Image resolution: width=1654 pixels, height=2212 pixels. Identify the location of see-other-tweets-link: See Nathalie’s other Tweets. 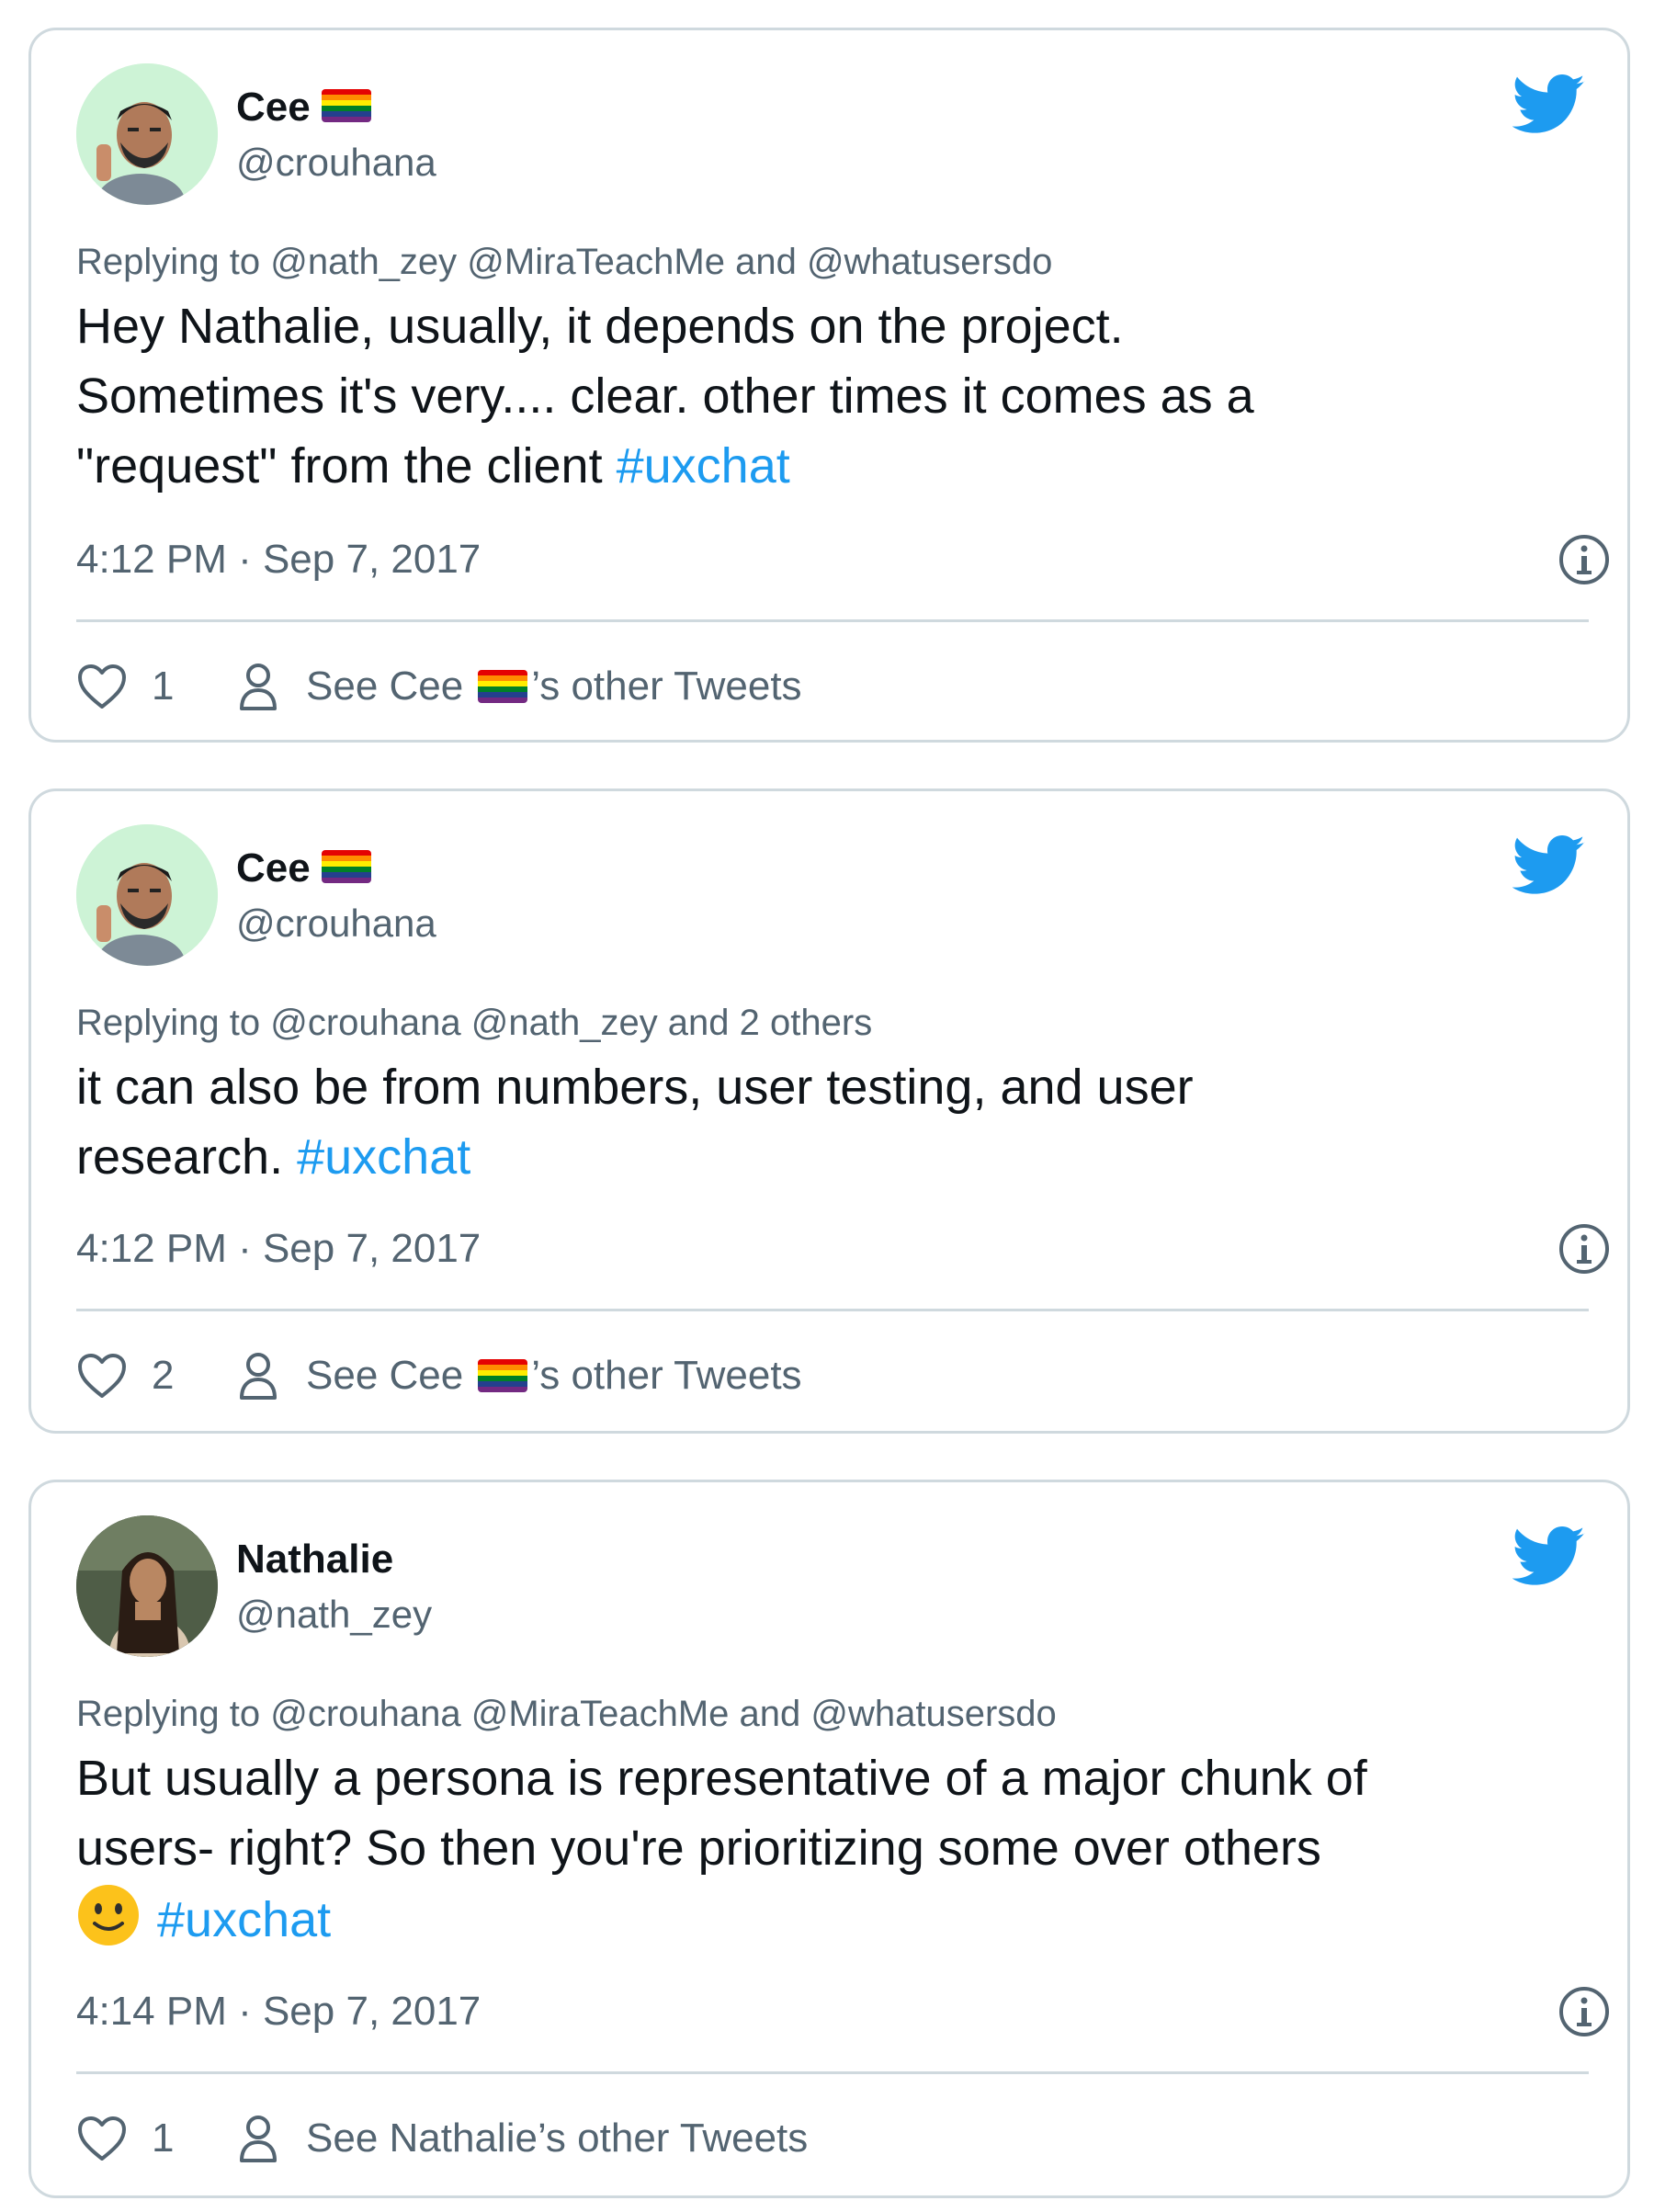
(557, 2138).